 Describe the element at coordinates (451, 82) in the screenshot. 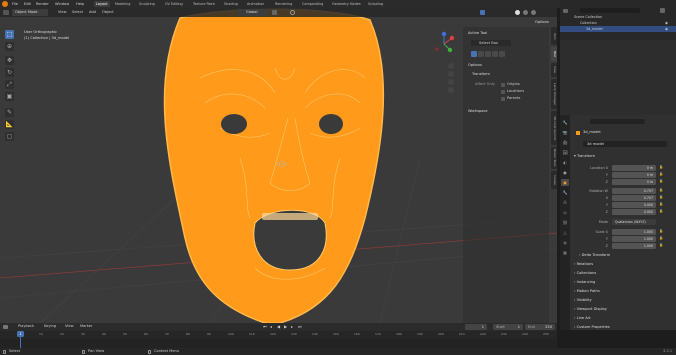

I see `camera-view-icon` at that location.